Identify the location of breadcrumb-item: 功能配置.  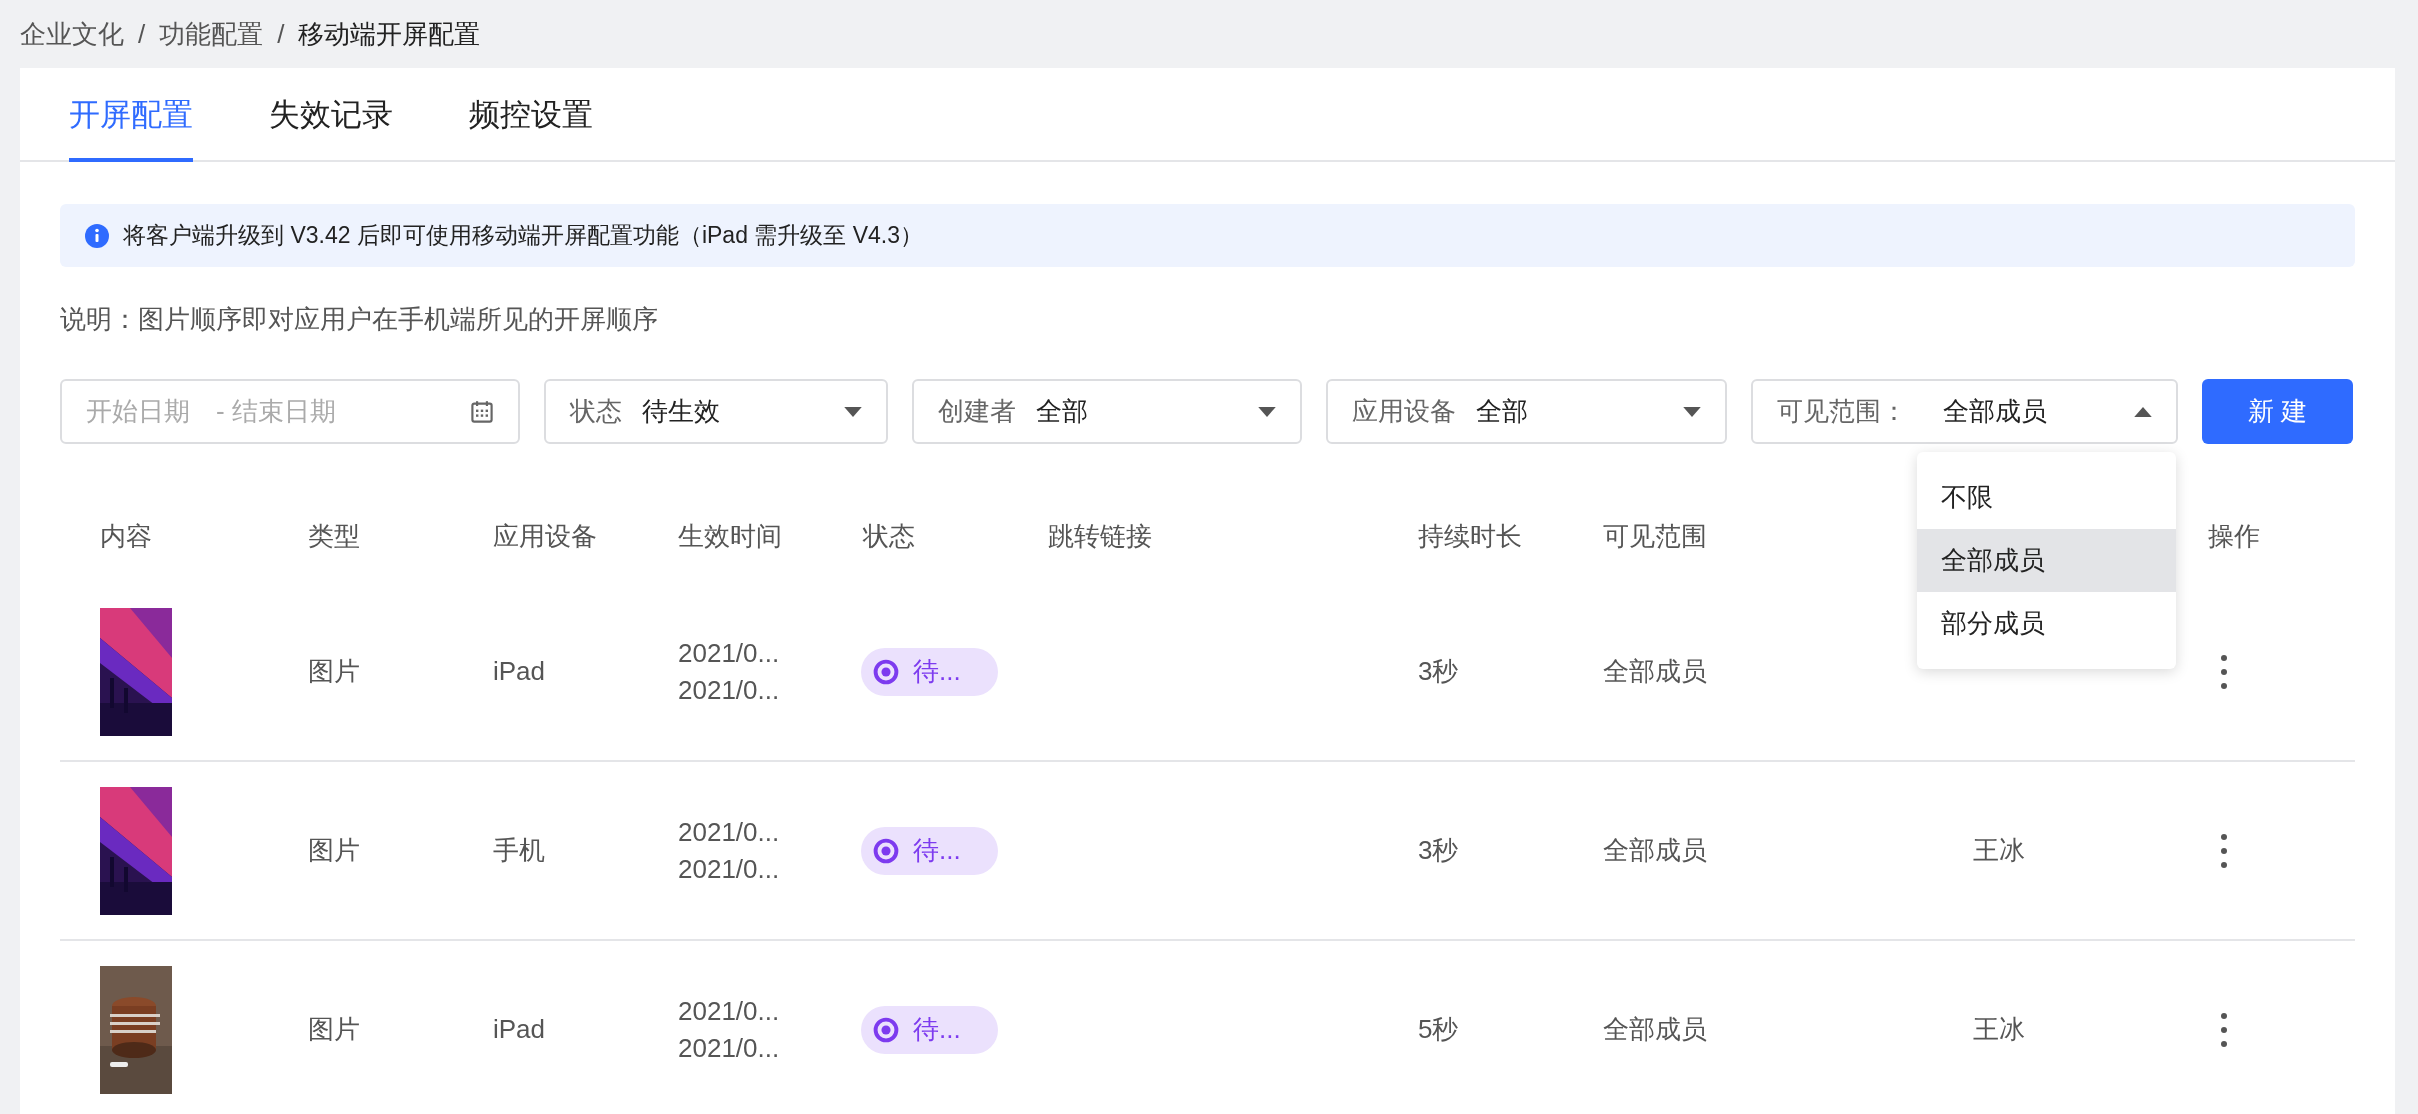
(211, 34).